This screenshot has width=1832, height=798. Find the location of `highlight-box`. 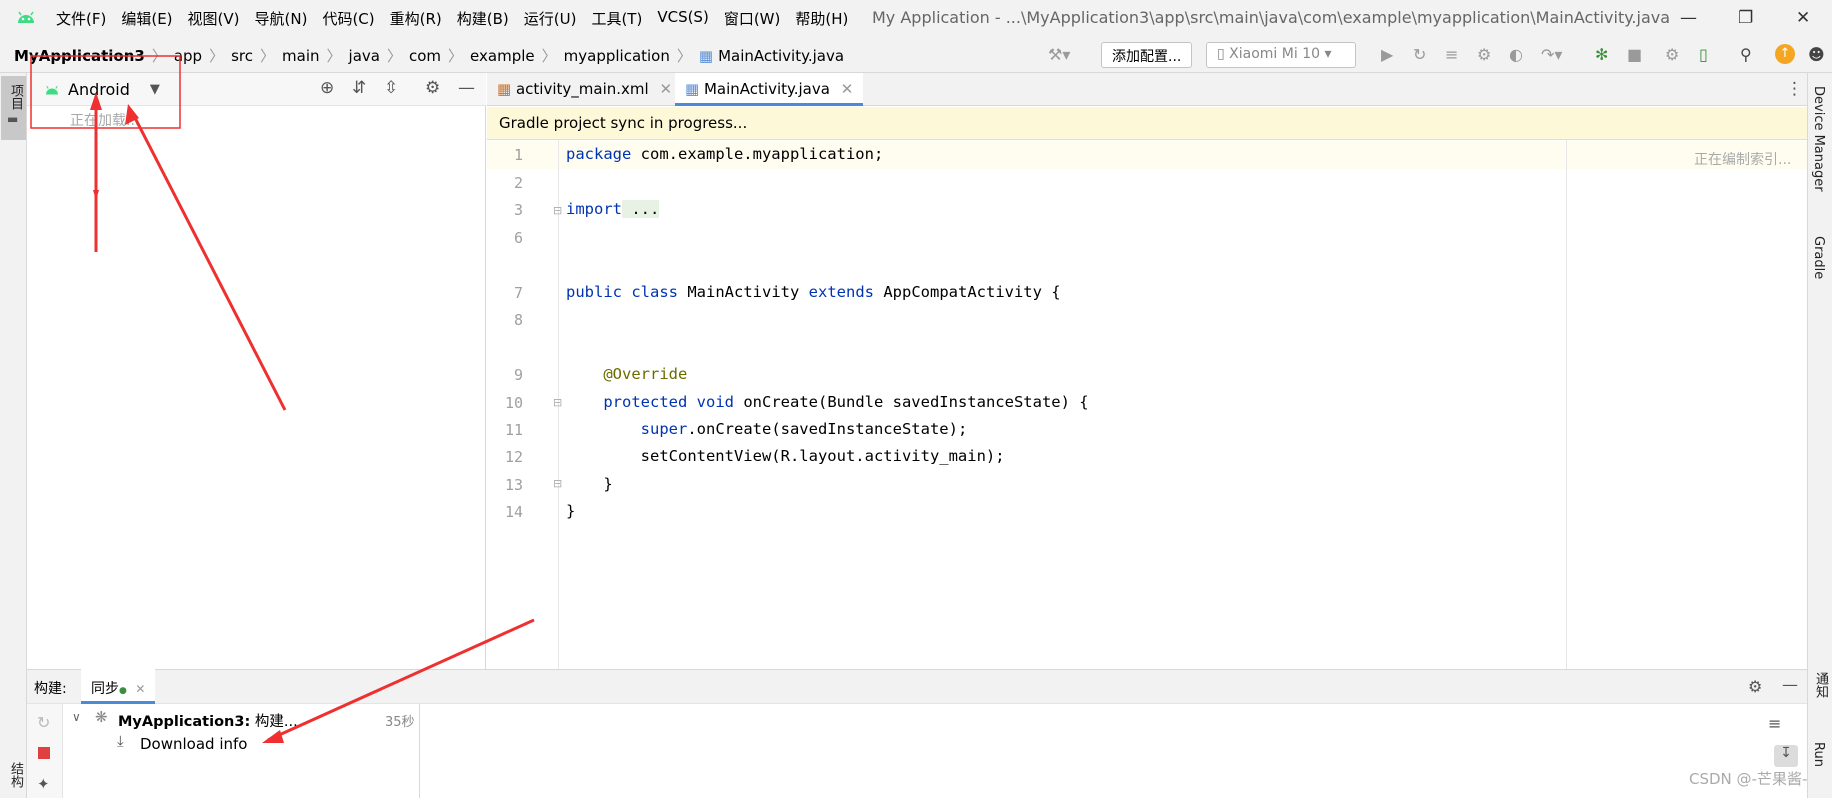

highlight-box is located at coordinates (105, 92).